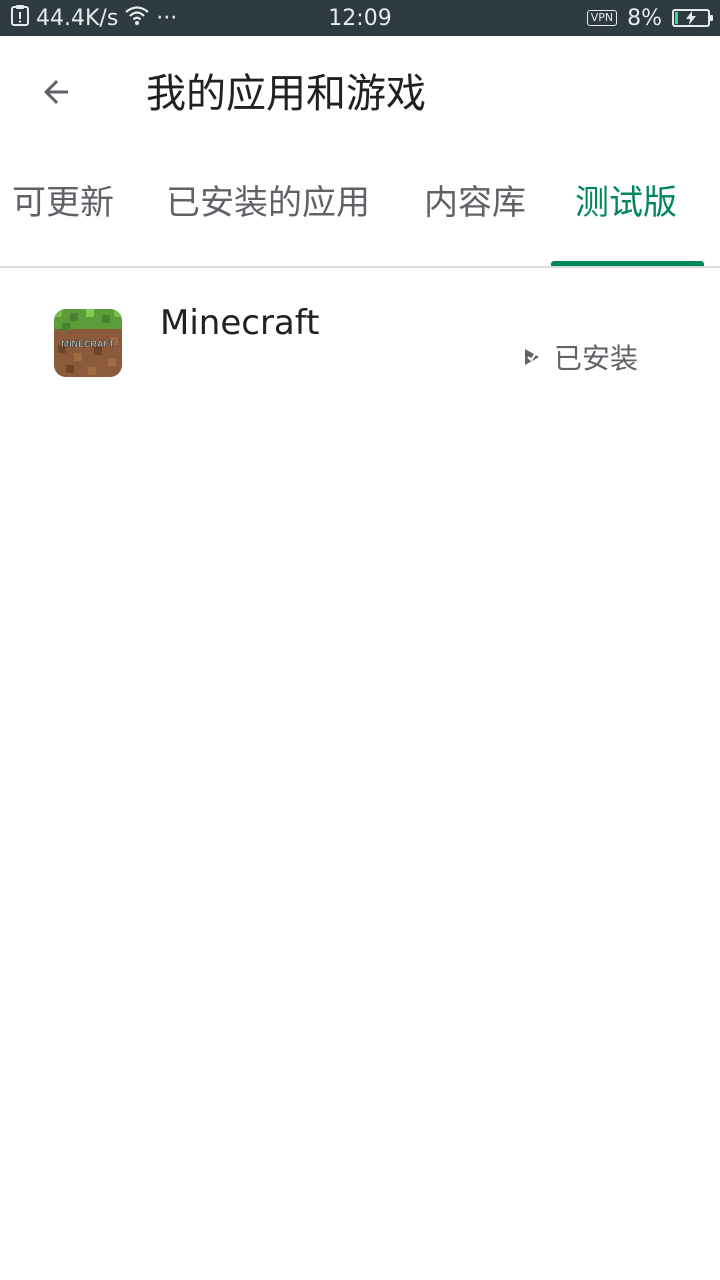 The width and height of the screenshot is (720, 1280). I want to click on battery-icon, so click(692, 18).